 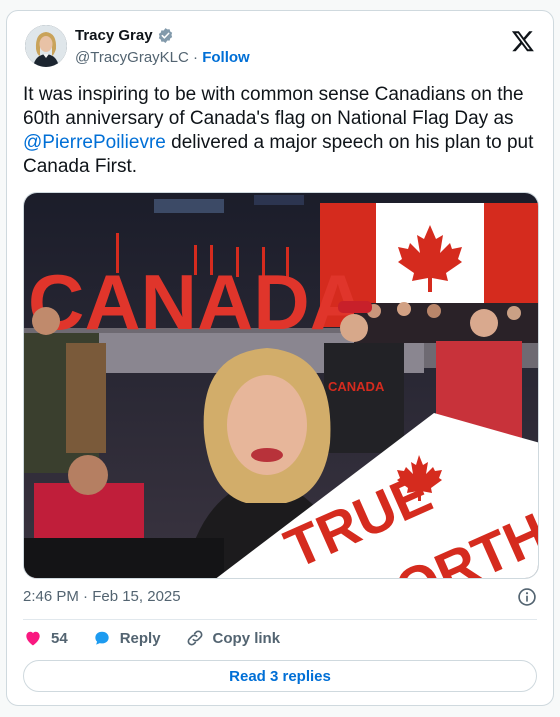 I want to click on follow-link: Follow, so click(x=226, y=57).